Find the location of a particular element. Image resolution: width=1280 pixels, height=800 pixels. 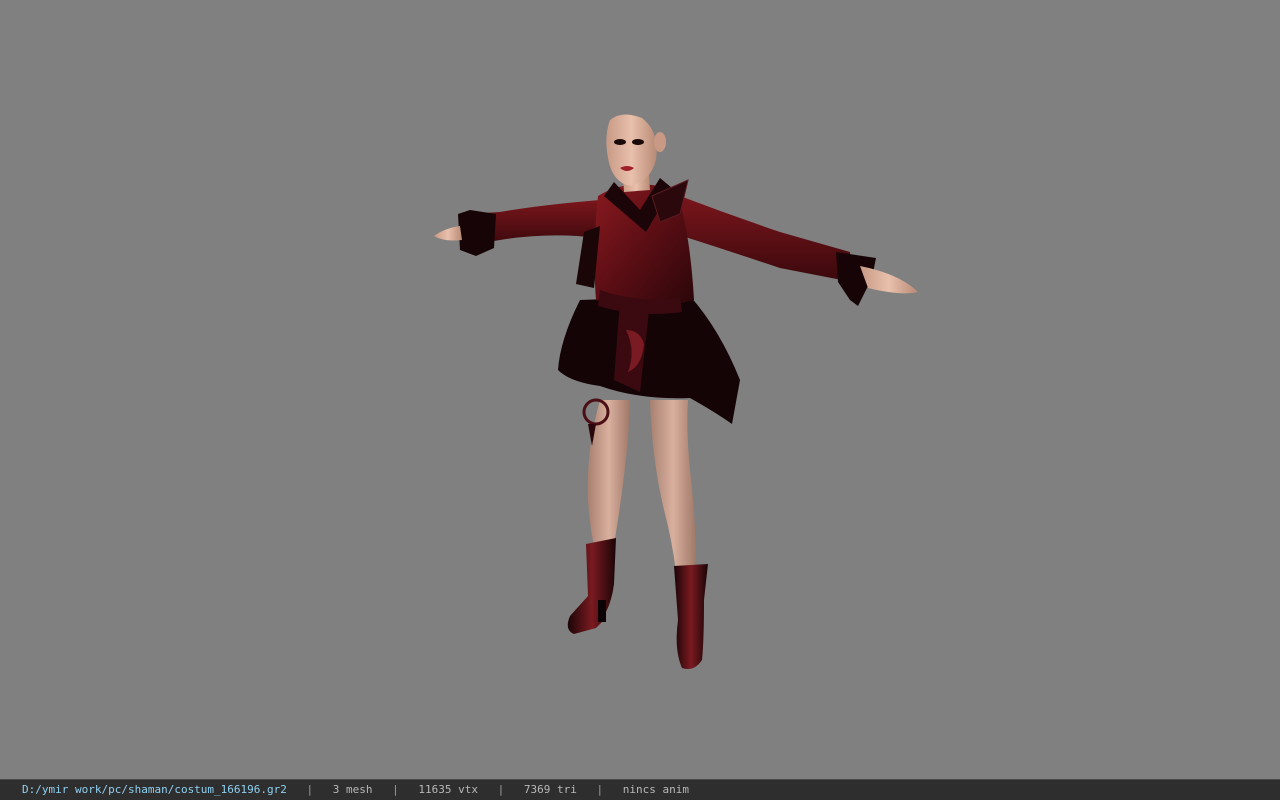

left-eye is located at coordinates (620, 142).